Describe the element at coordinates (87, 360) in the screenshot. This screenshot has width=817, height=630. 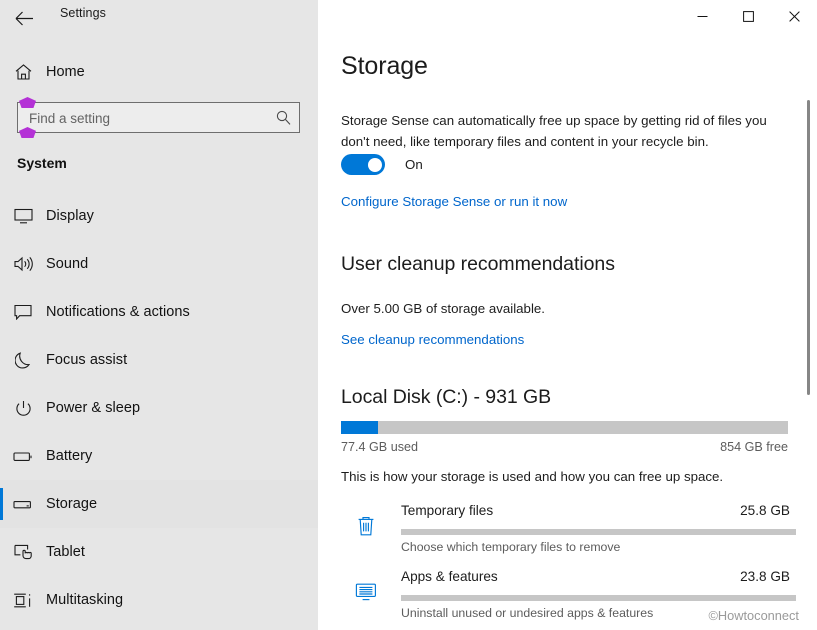
I see `sidebar-item-focus-assist-label: Focus assist` at that location.